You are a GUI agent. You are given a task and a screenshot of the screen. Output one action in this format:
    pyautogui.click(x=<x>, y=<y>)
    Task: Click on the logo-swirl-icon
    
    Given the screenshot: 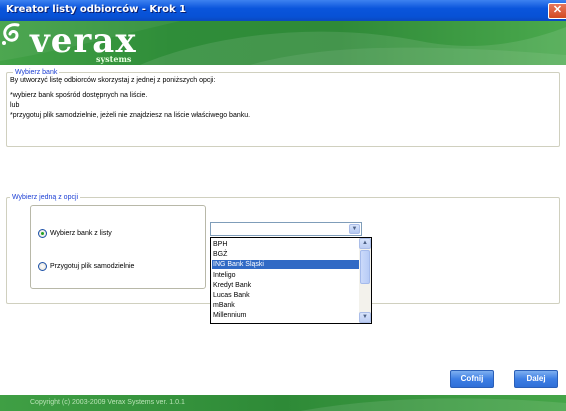 What is the action you would take?
    pyautogui.click(x=11, y=34)
    